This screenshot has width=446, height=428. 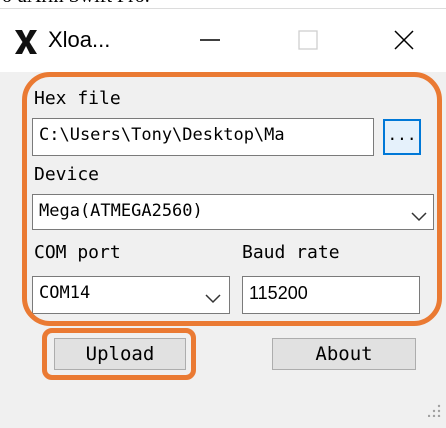 I want to click on baud-rate-input: 115200, so click(x=331, y=295).